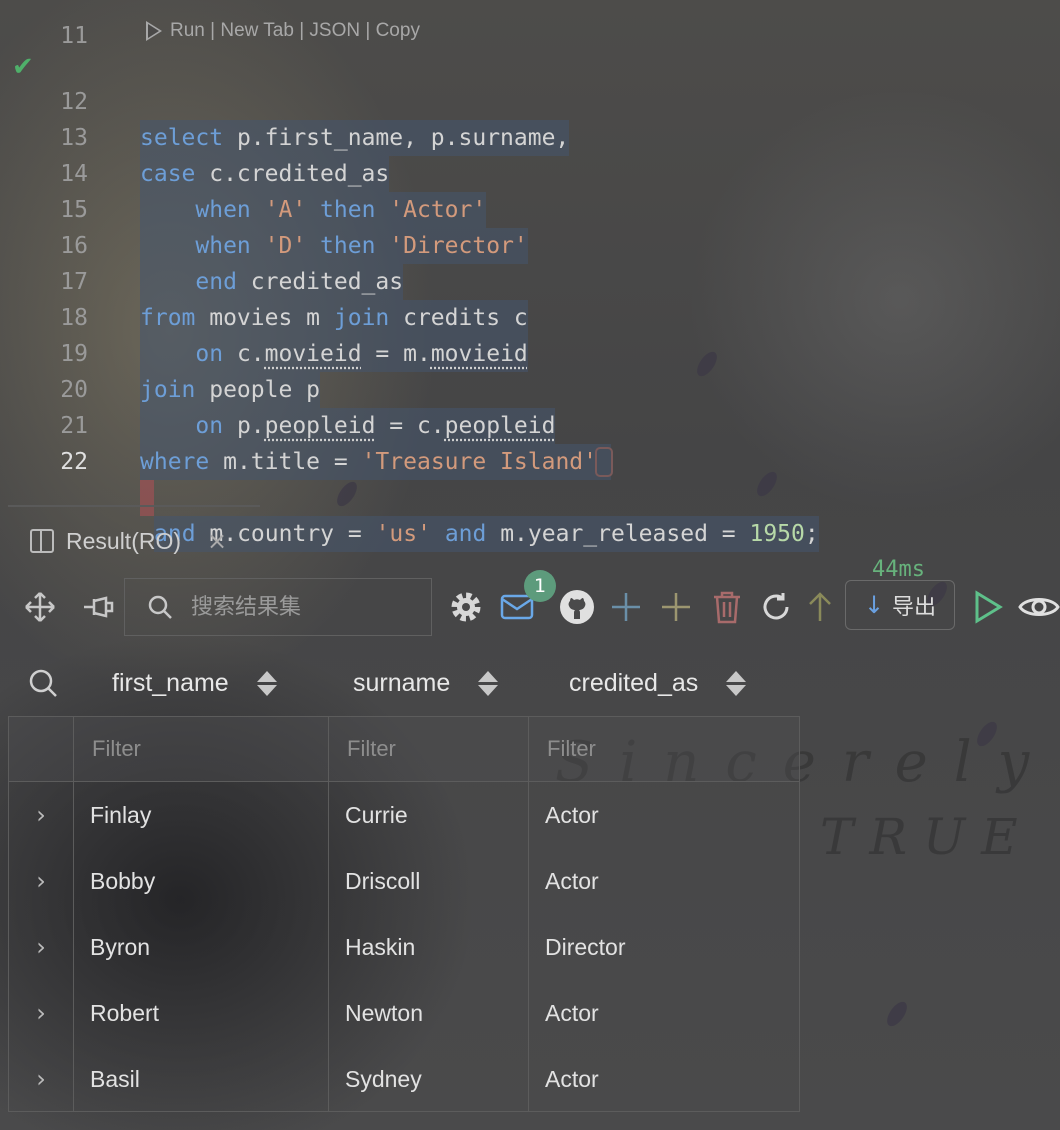  Describe the element at coordinates (627, 749) in the screenshot. I see `filter-input-credited-as` at that location.